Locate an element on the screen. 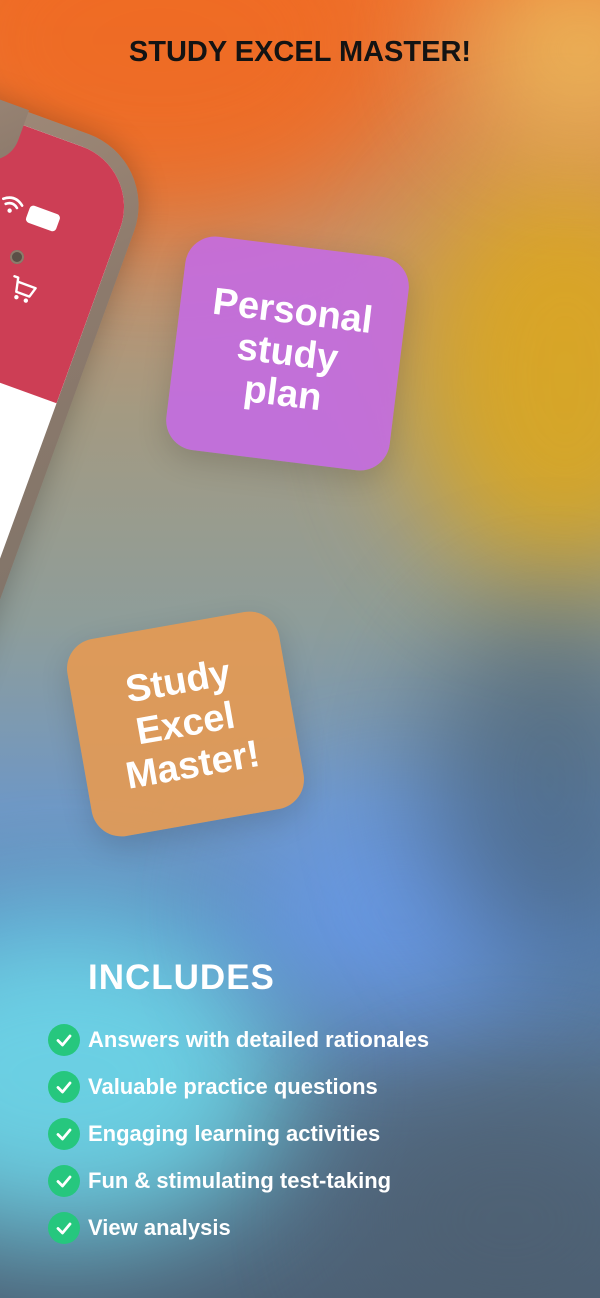 Image resolution: width=600 pixels, height=1298 pixels. sticker-study-excel-master: Study Excel Master! is located at coordinates (185, 724).